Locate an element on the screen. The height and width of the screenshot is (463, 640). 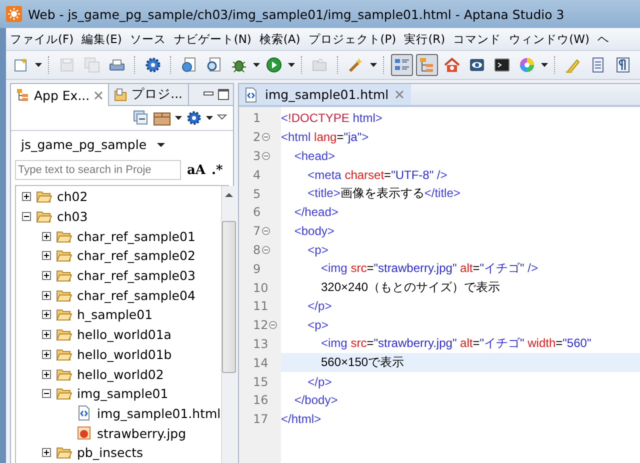
line-number: 1 is located at coordinates (257, 118).